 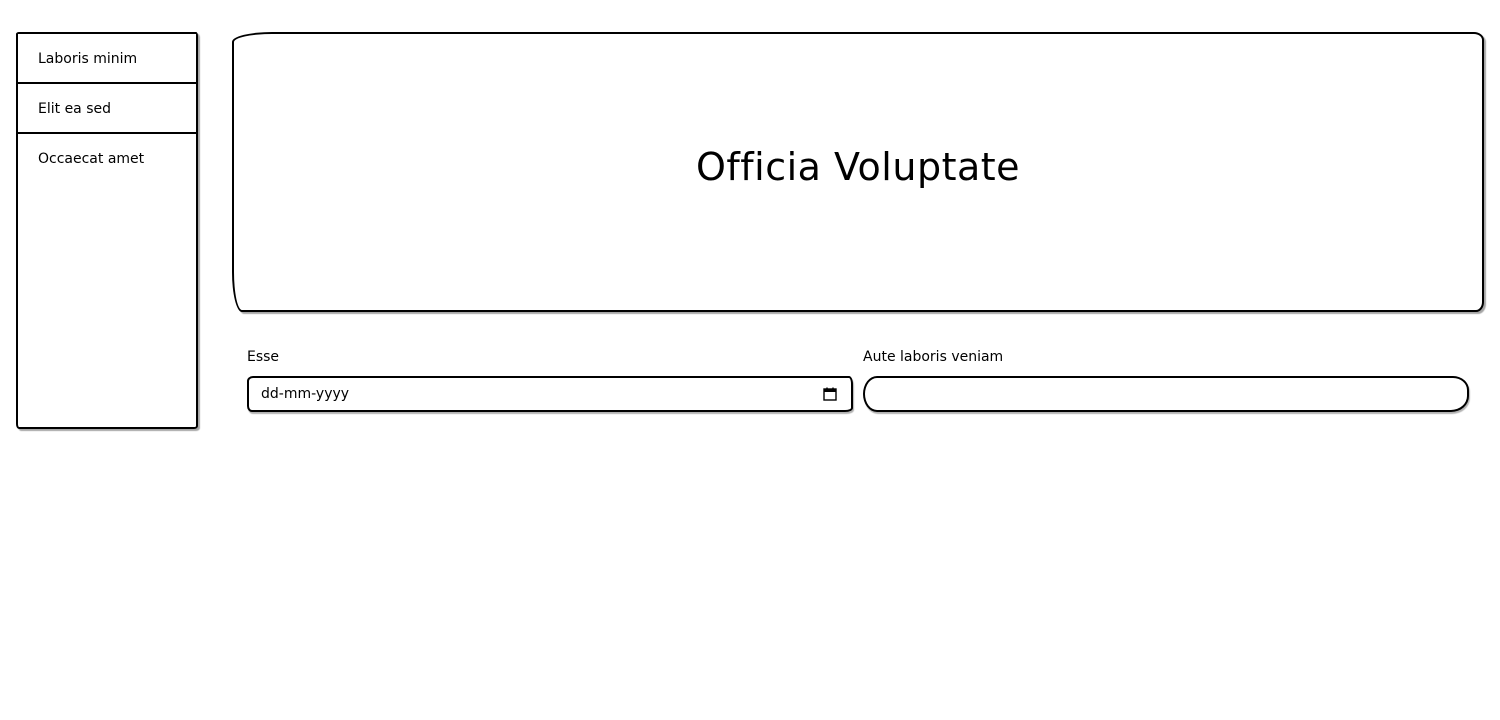 I want to click on esse-field-group: Esse dd-mm-yyyy, so click(x=550, y=379).